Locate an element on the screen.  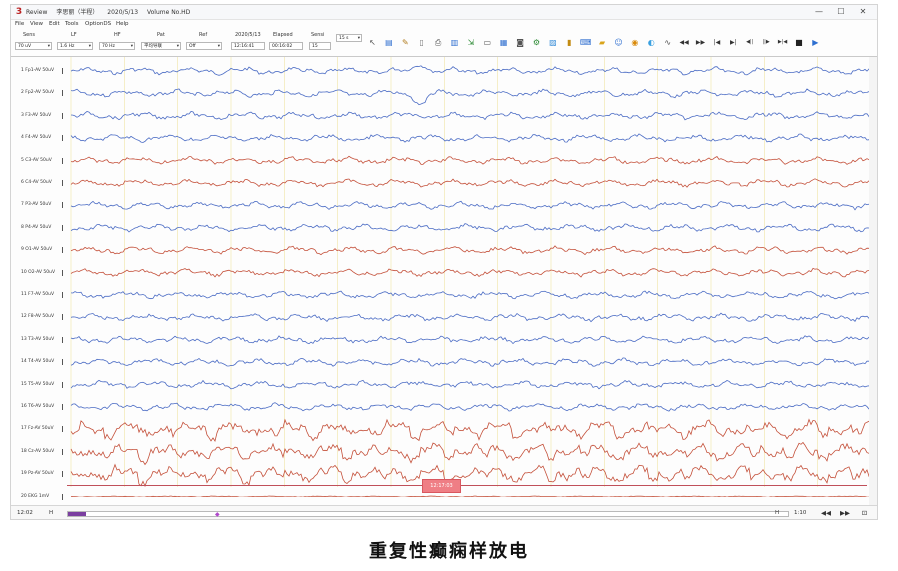
channel-label: 11 F7-AV 50uV is located at coordinates (37, 294).